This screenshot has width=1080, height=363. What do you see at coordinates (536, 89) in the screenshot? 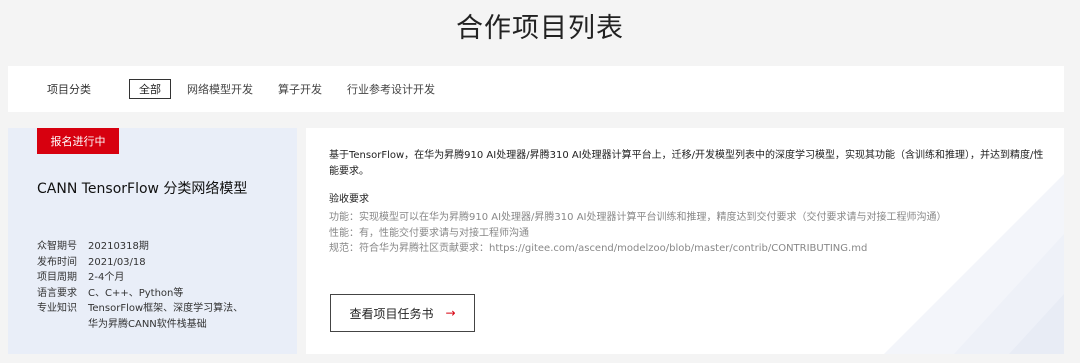
I see `category-filter-bar: 项目分类 全部 网络模型开发 算子开发 行业参考设计开发` at bounding box center [536, 89].